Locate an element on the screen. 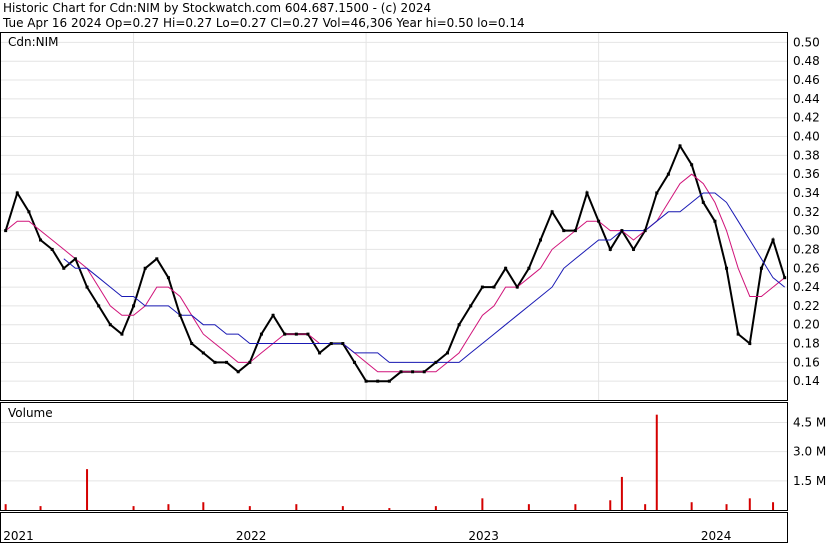  x-axis-label: 2021 is located at coordinates (18, 536).